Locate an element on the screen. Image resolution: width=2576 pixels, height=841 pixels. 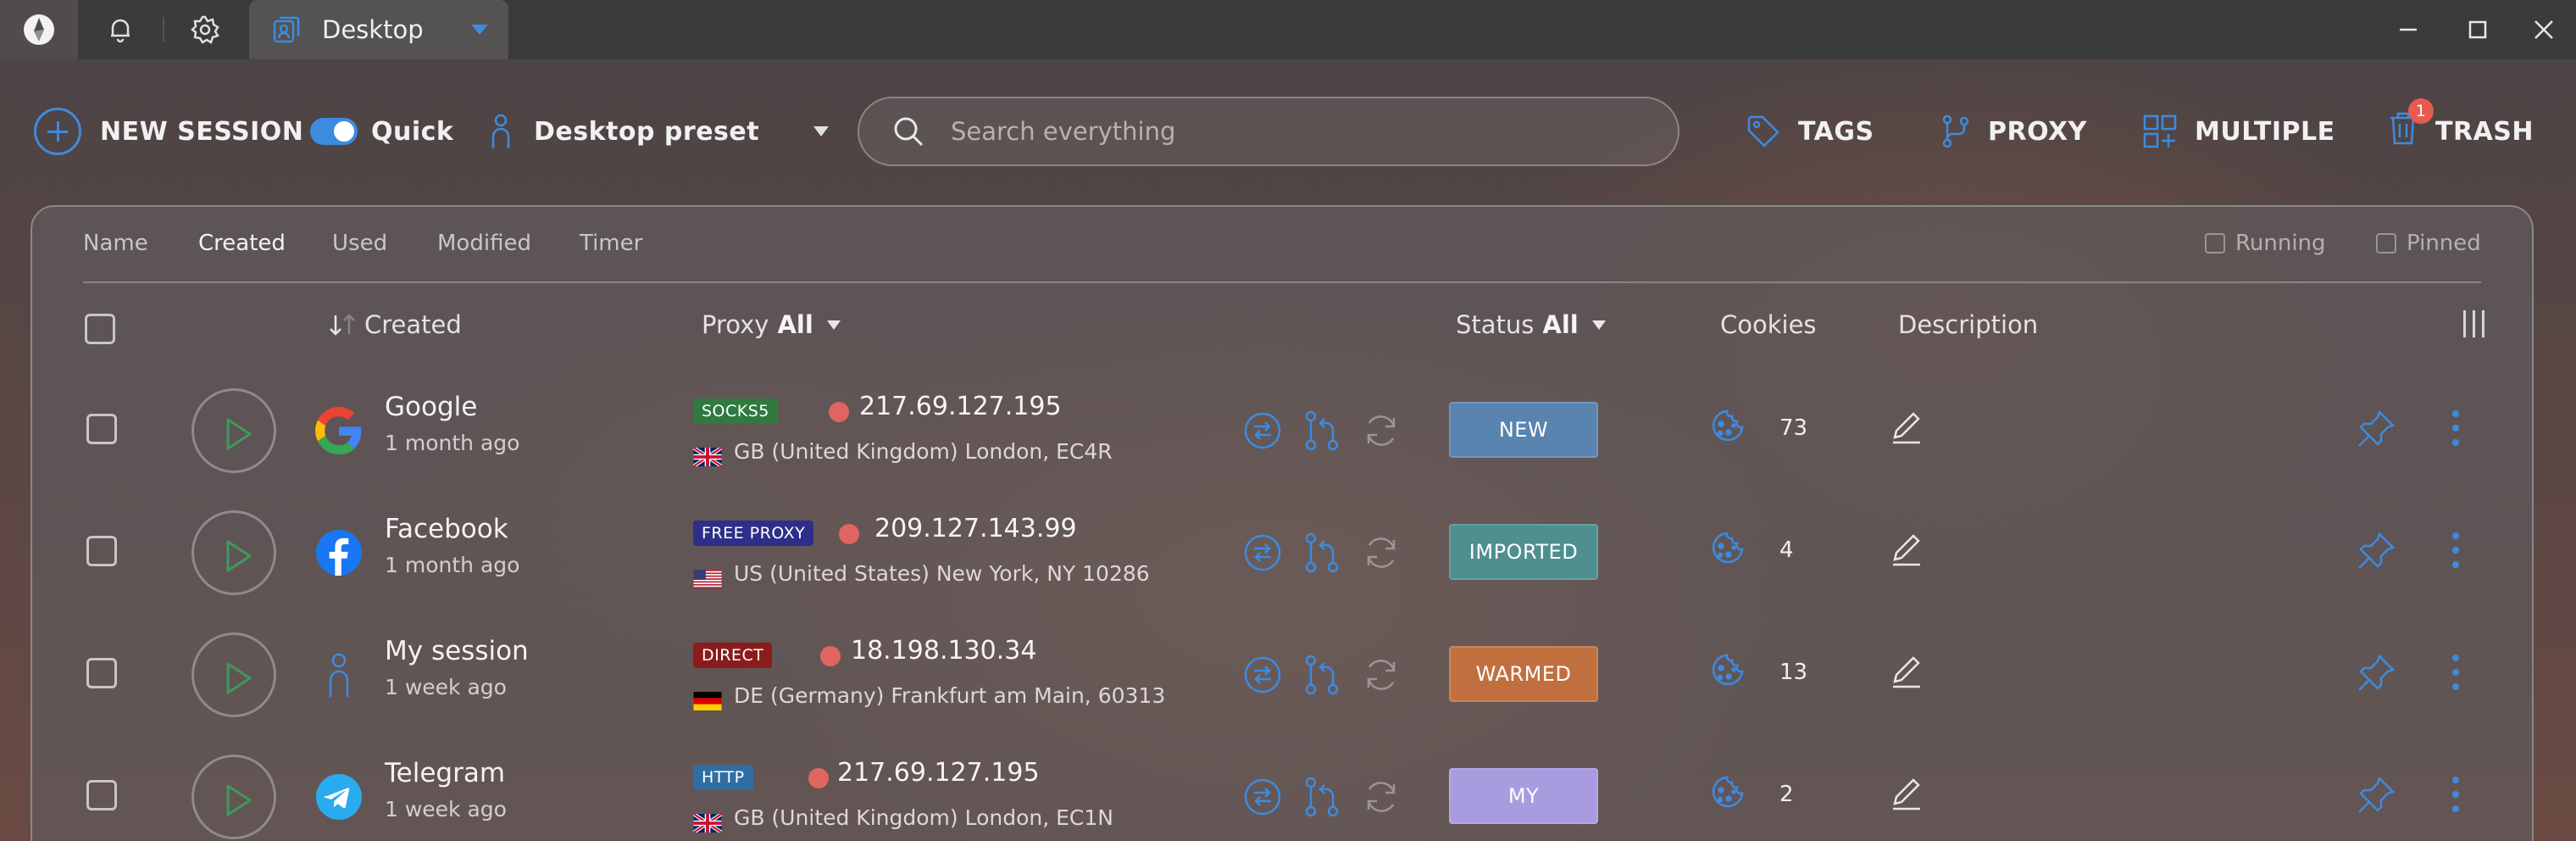
preset-dropdown: Desktop preset is located at coordinates (659, 131).